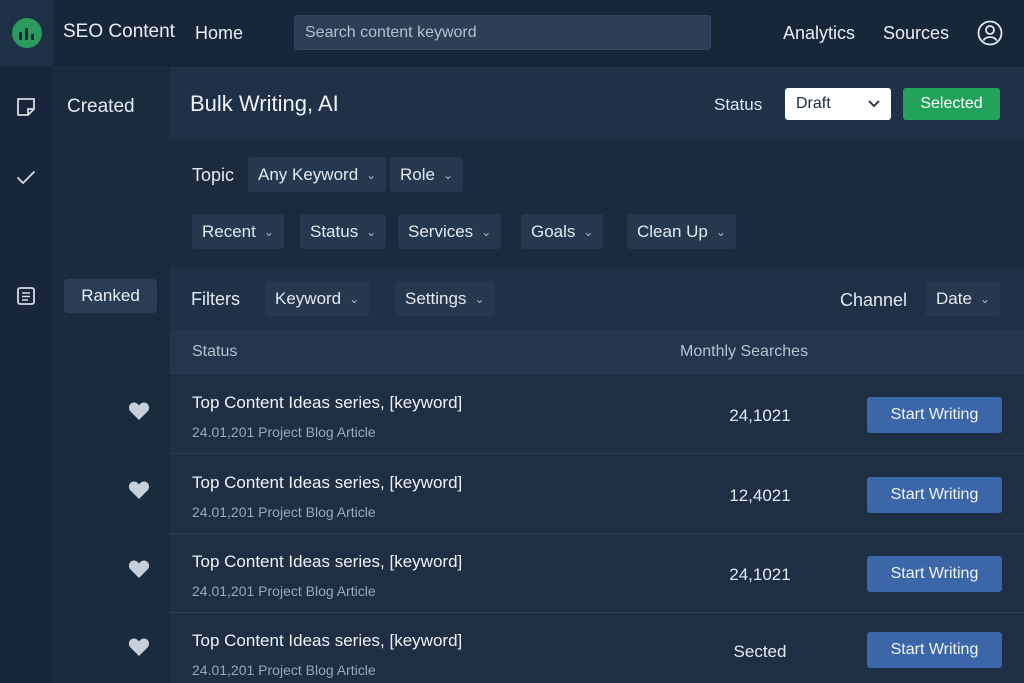  Describe the element at coordinates (308, 174) in the screenshot. I see `keyword-dropdown-label: Any Keyword` at that location.